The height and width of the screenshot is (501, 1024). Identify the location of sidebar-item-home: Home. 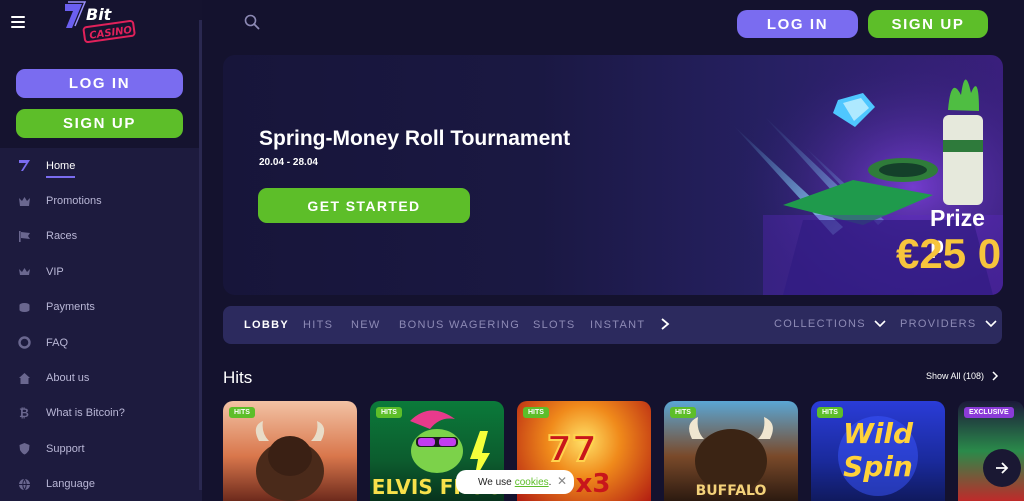
(101, 165).